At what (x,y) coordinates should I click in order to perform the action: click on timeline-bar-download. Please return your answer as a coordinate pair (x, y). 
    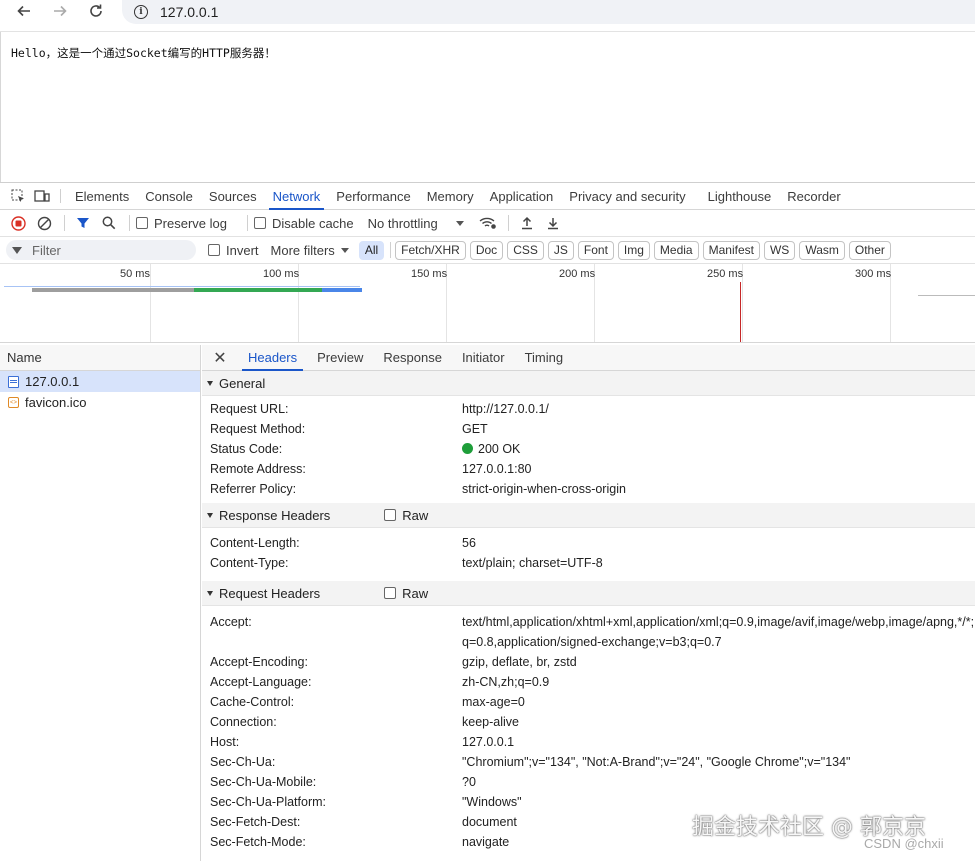
    Looking at the image, I should click on (342, 290).